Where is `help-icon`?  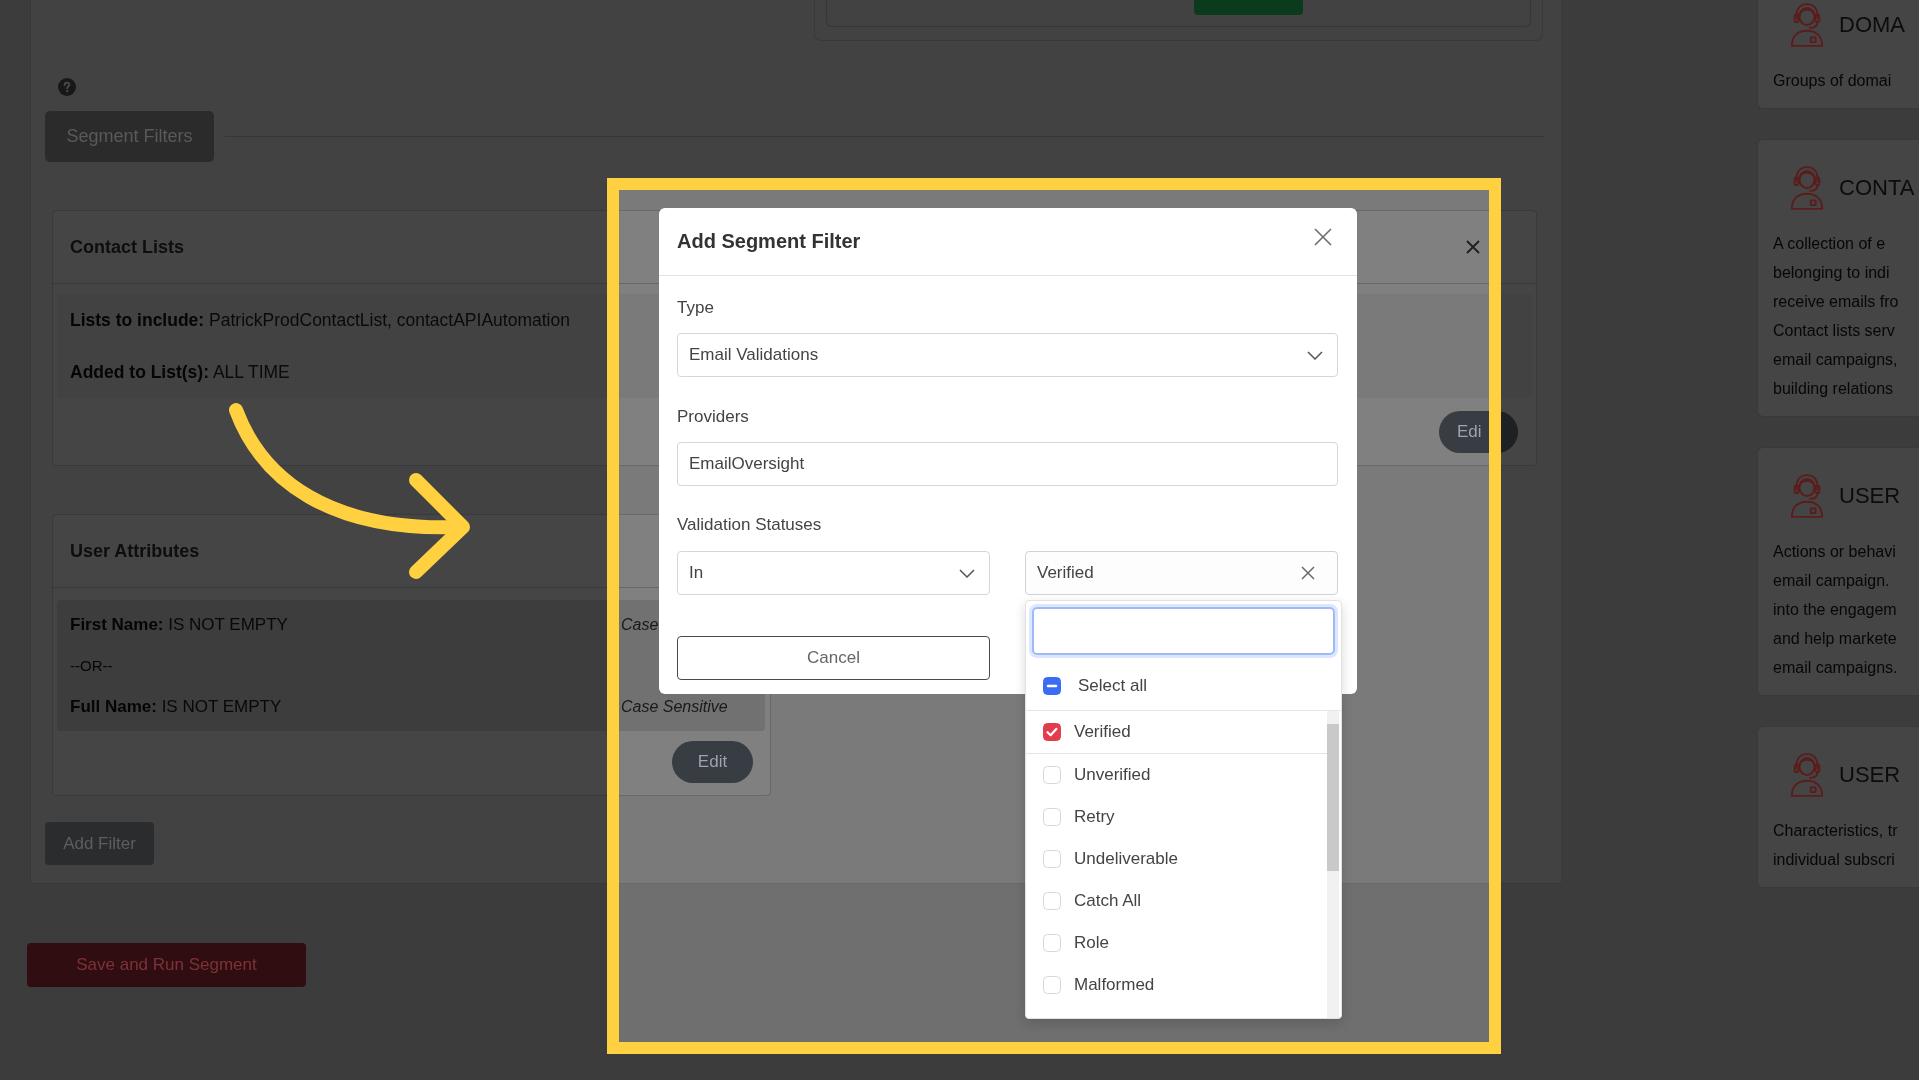
help-icon is located at coordinates (67, 87).